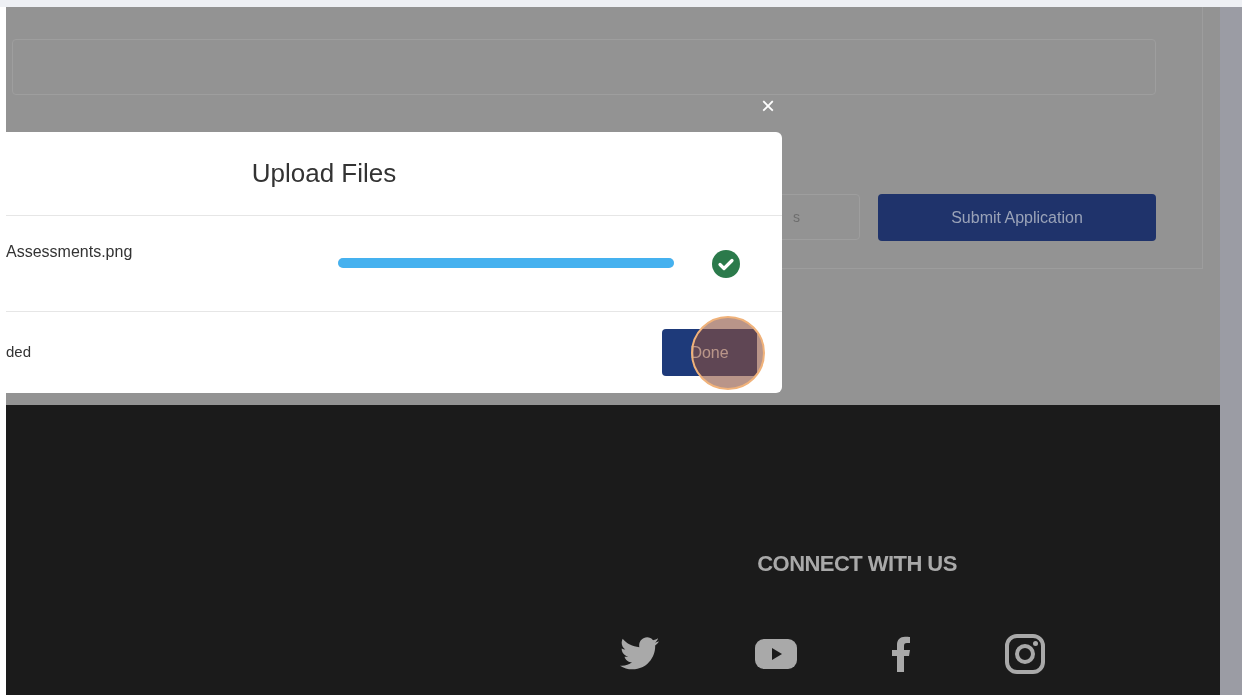  What do you see at coordinates (324, 173) in the screenshot?
I see `dialog-title: Upload Files` at bounding box center [324, 173].